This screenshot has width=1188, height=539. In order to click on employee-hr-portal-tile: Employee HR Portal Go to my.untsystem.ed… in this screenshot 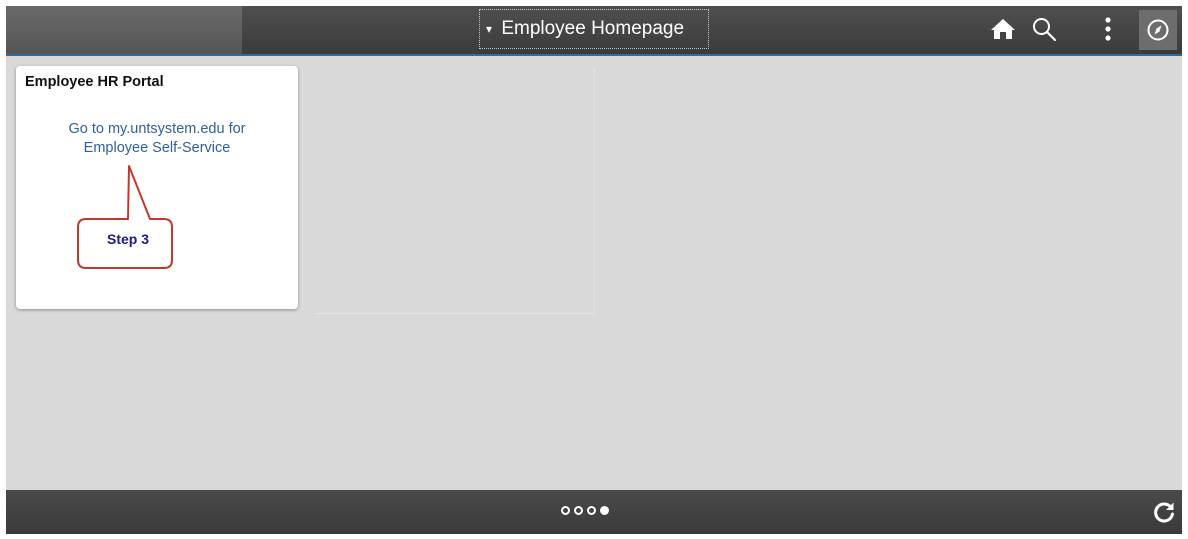, I will do `click(157, 187)`.